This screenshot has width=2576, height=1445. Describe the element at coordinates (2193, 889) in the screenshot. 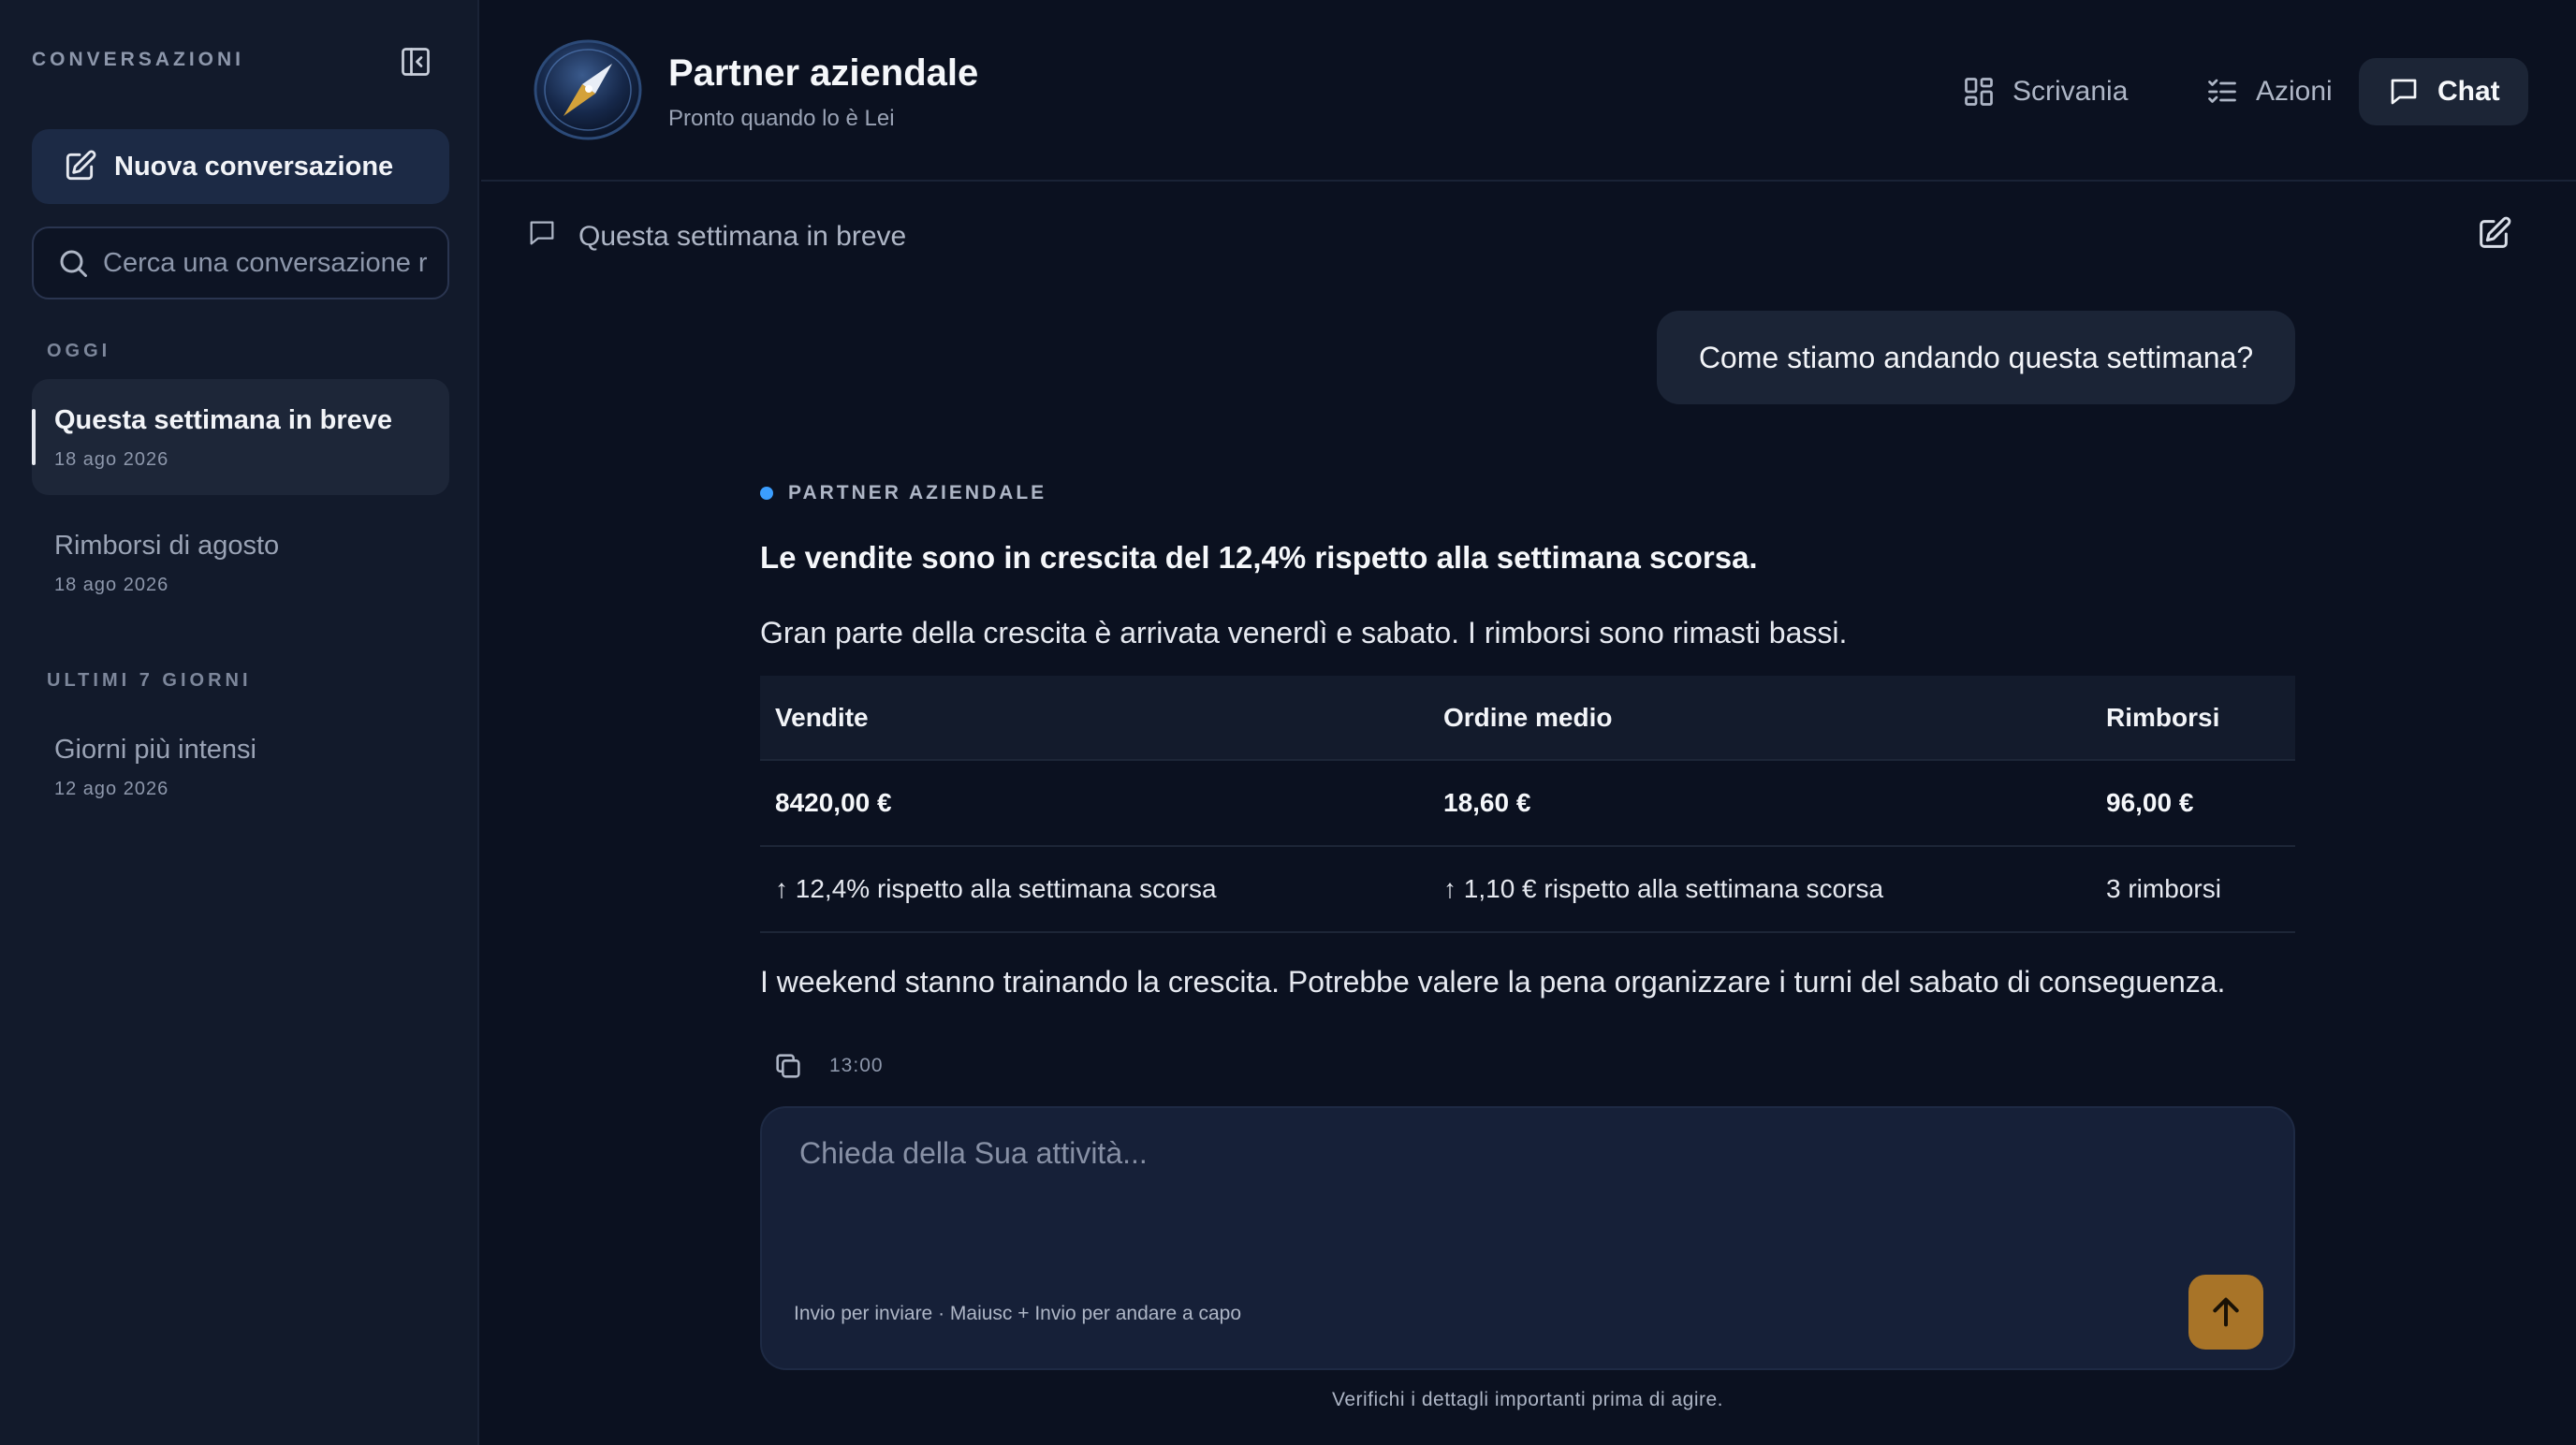

I see `table-cell: 3 rimborsi` at that location.